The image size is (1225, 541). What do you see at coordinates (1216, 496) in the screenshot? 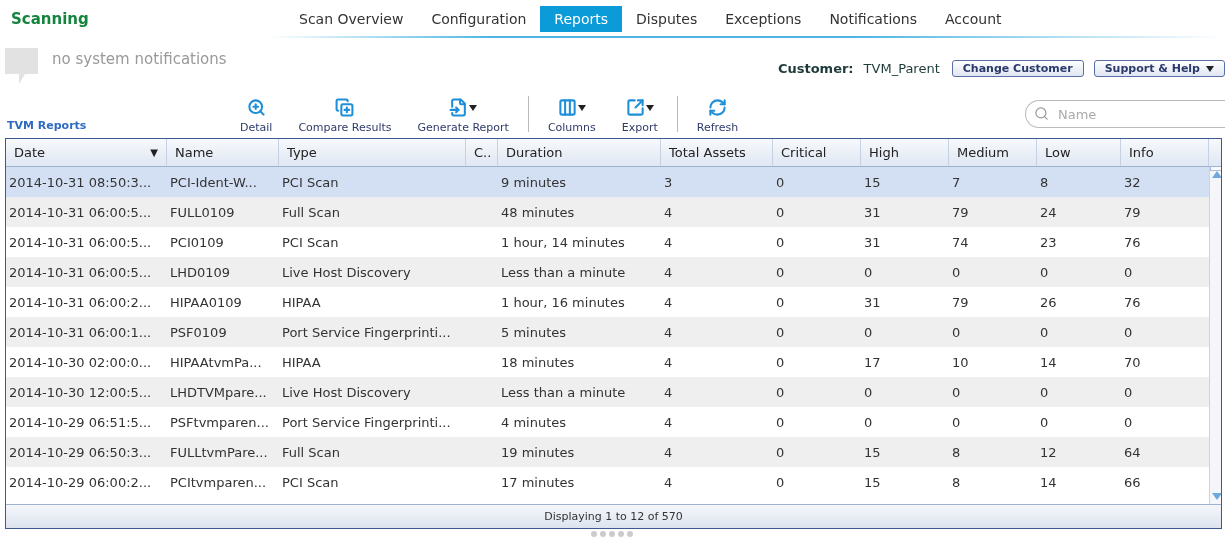
I see `scroll-down-icon` at bounding box center [1216, 496].